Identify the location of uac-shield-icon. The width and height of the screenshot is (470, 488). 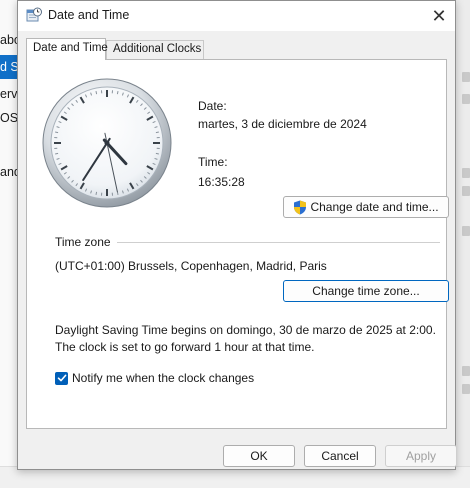
(300, 207).